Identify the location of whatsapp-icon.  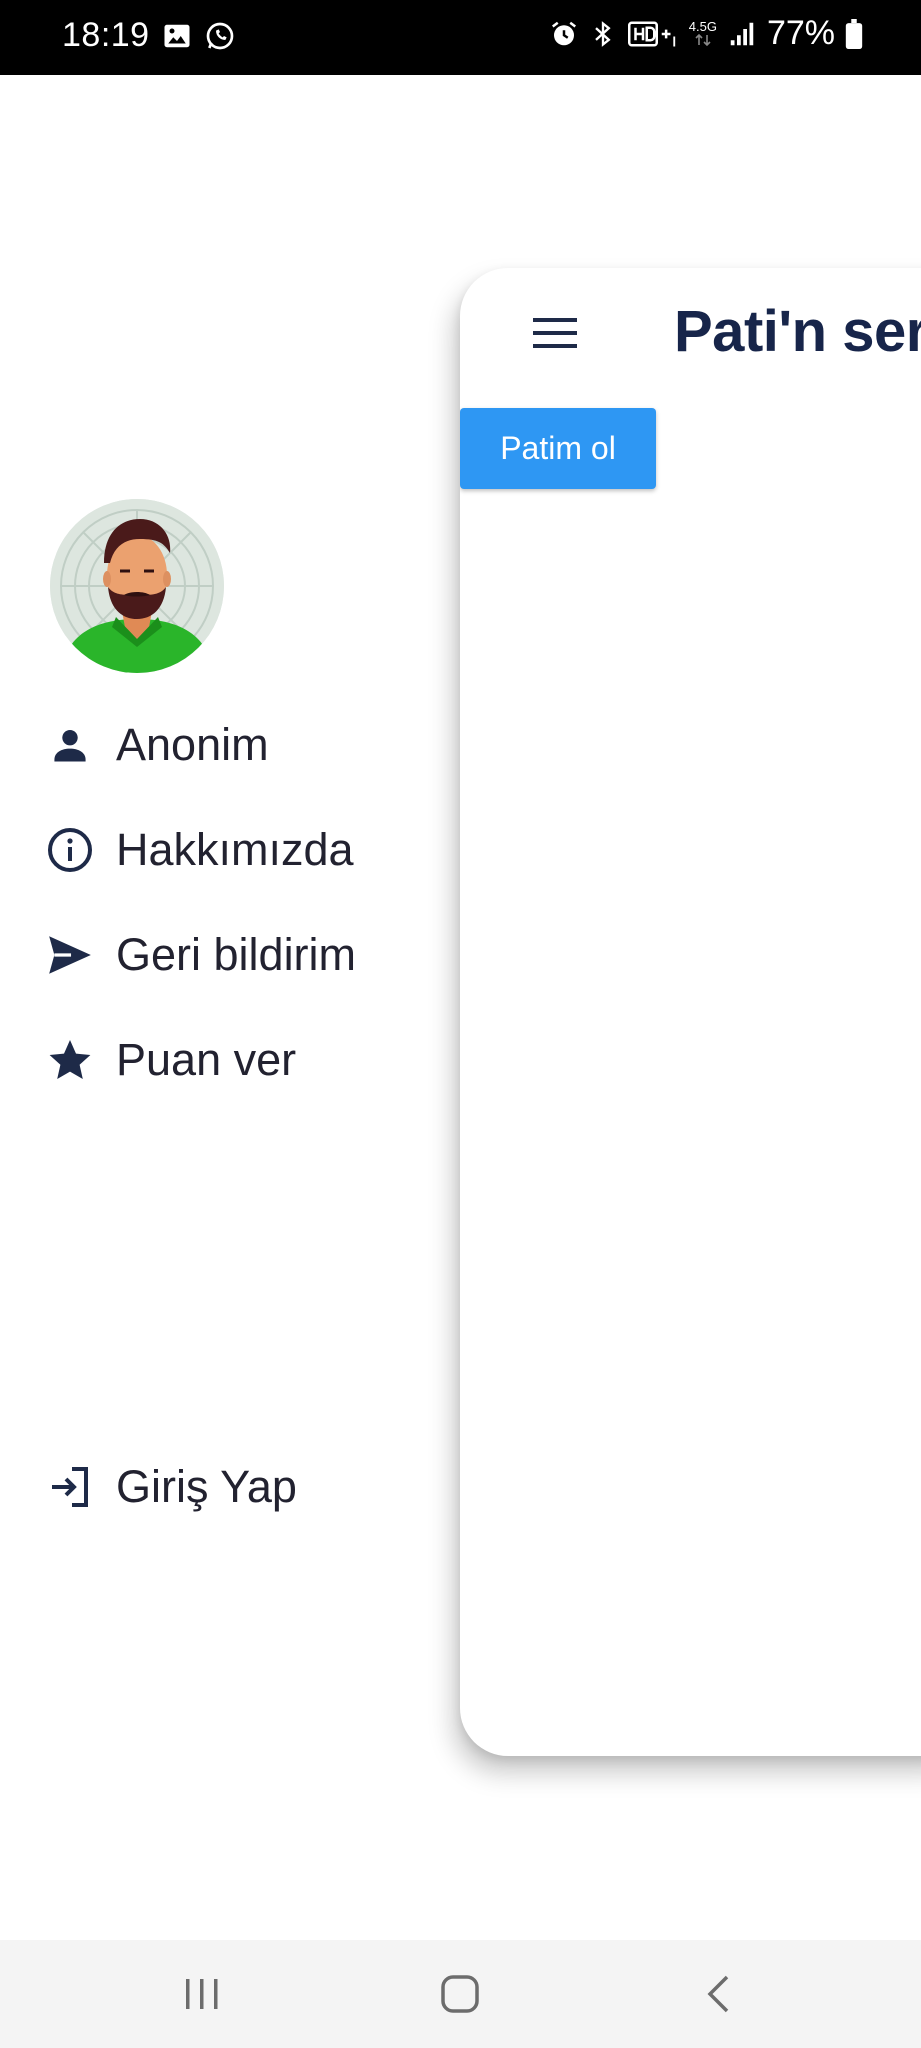
(220, 36).